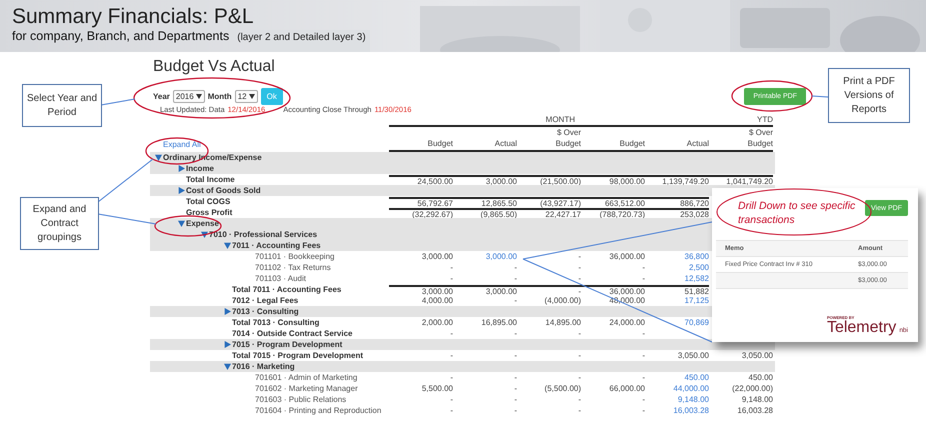 The image size is (926, 432). What do you see at coordinates (485, 201) in the screenshot?
I see `table-cell: 12,865.50` at bounding box center [485, 201].